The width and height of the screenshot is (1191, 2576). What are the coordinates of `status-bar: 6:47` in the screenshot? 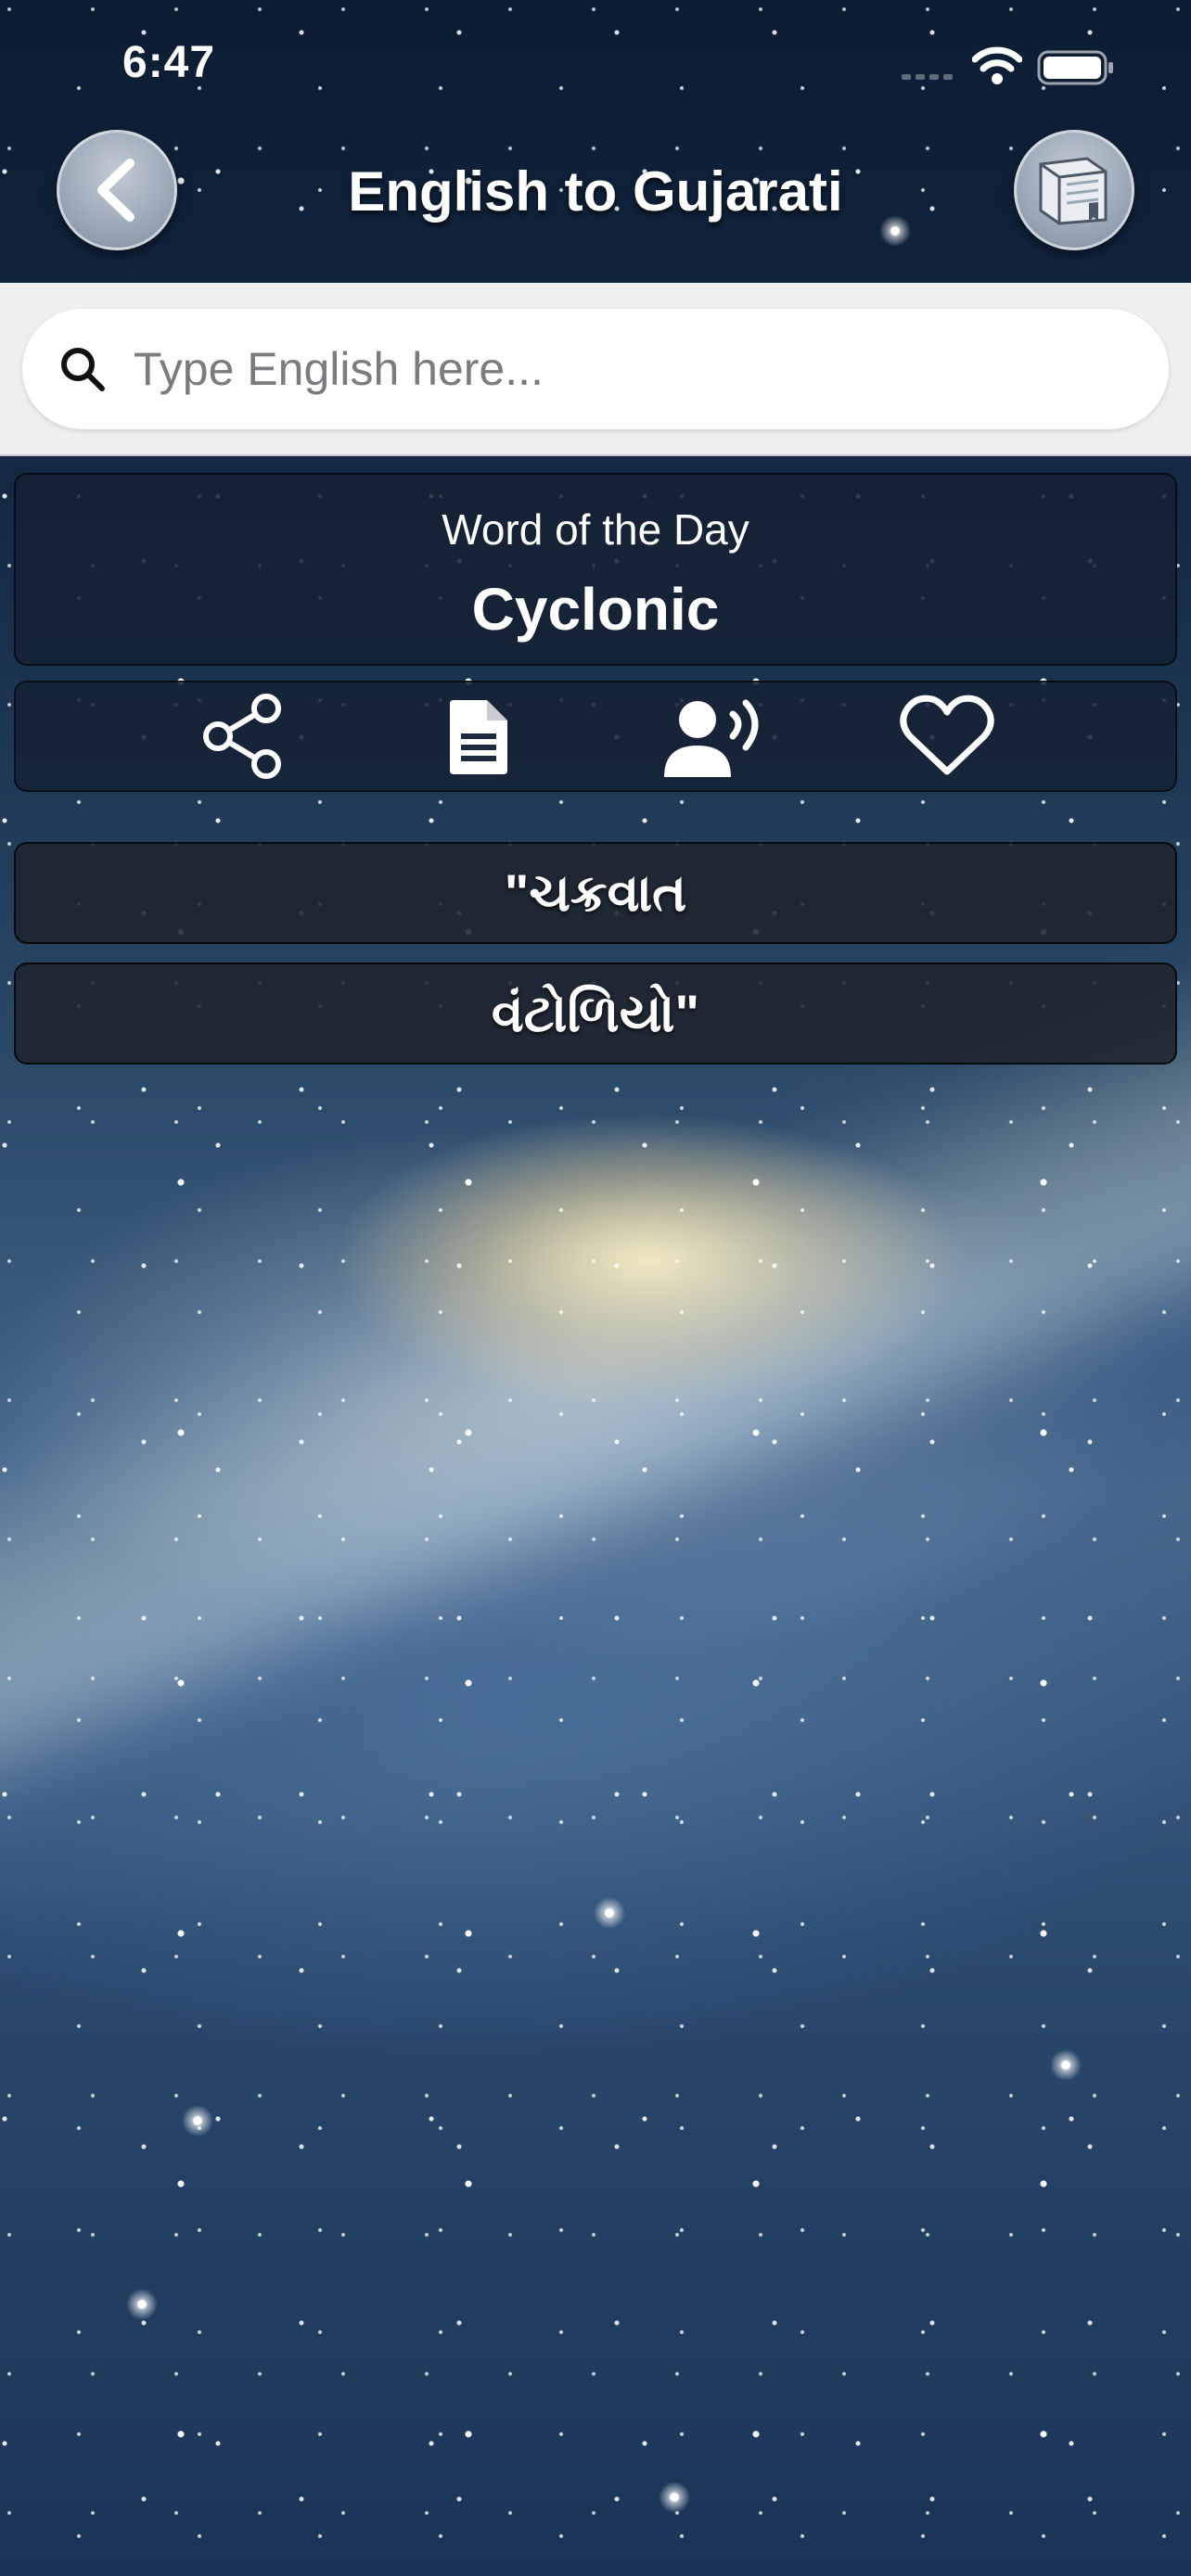 It's located at (595, 65).